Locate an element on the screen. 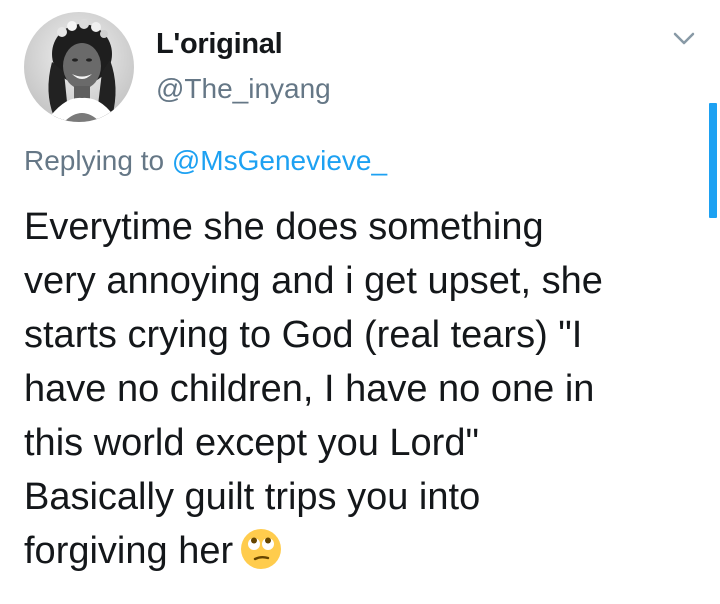 This screenshot has width=720, height=604. scroll-indicator is located at coordinates (713, 160).